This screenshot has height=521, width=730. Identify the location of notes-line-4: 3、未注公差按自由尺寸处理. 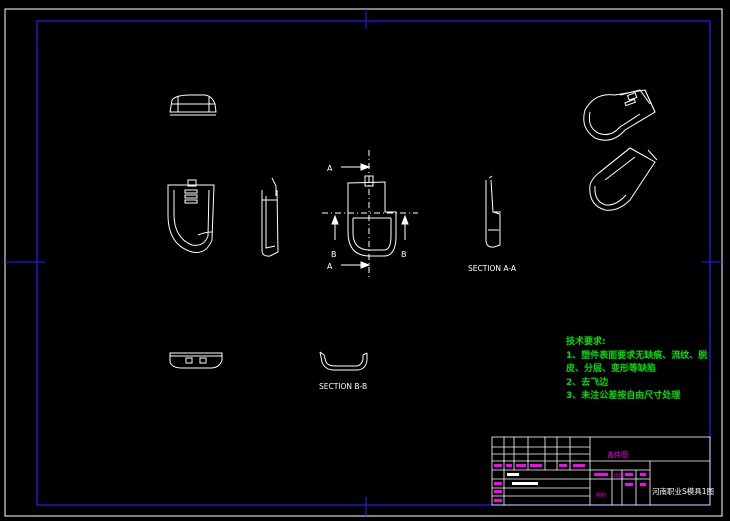
(623, 396).